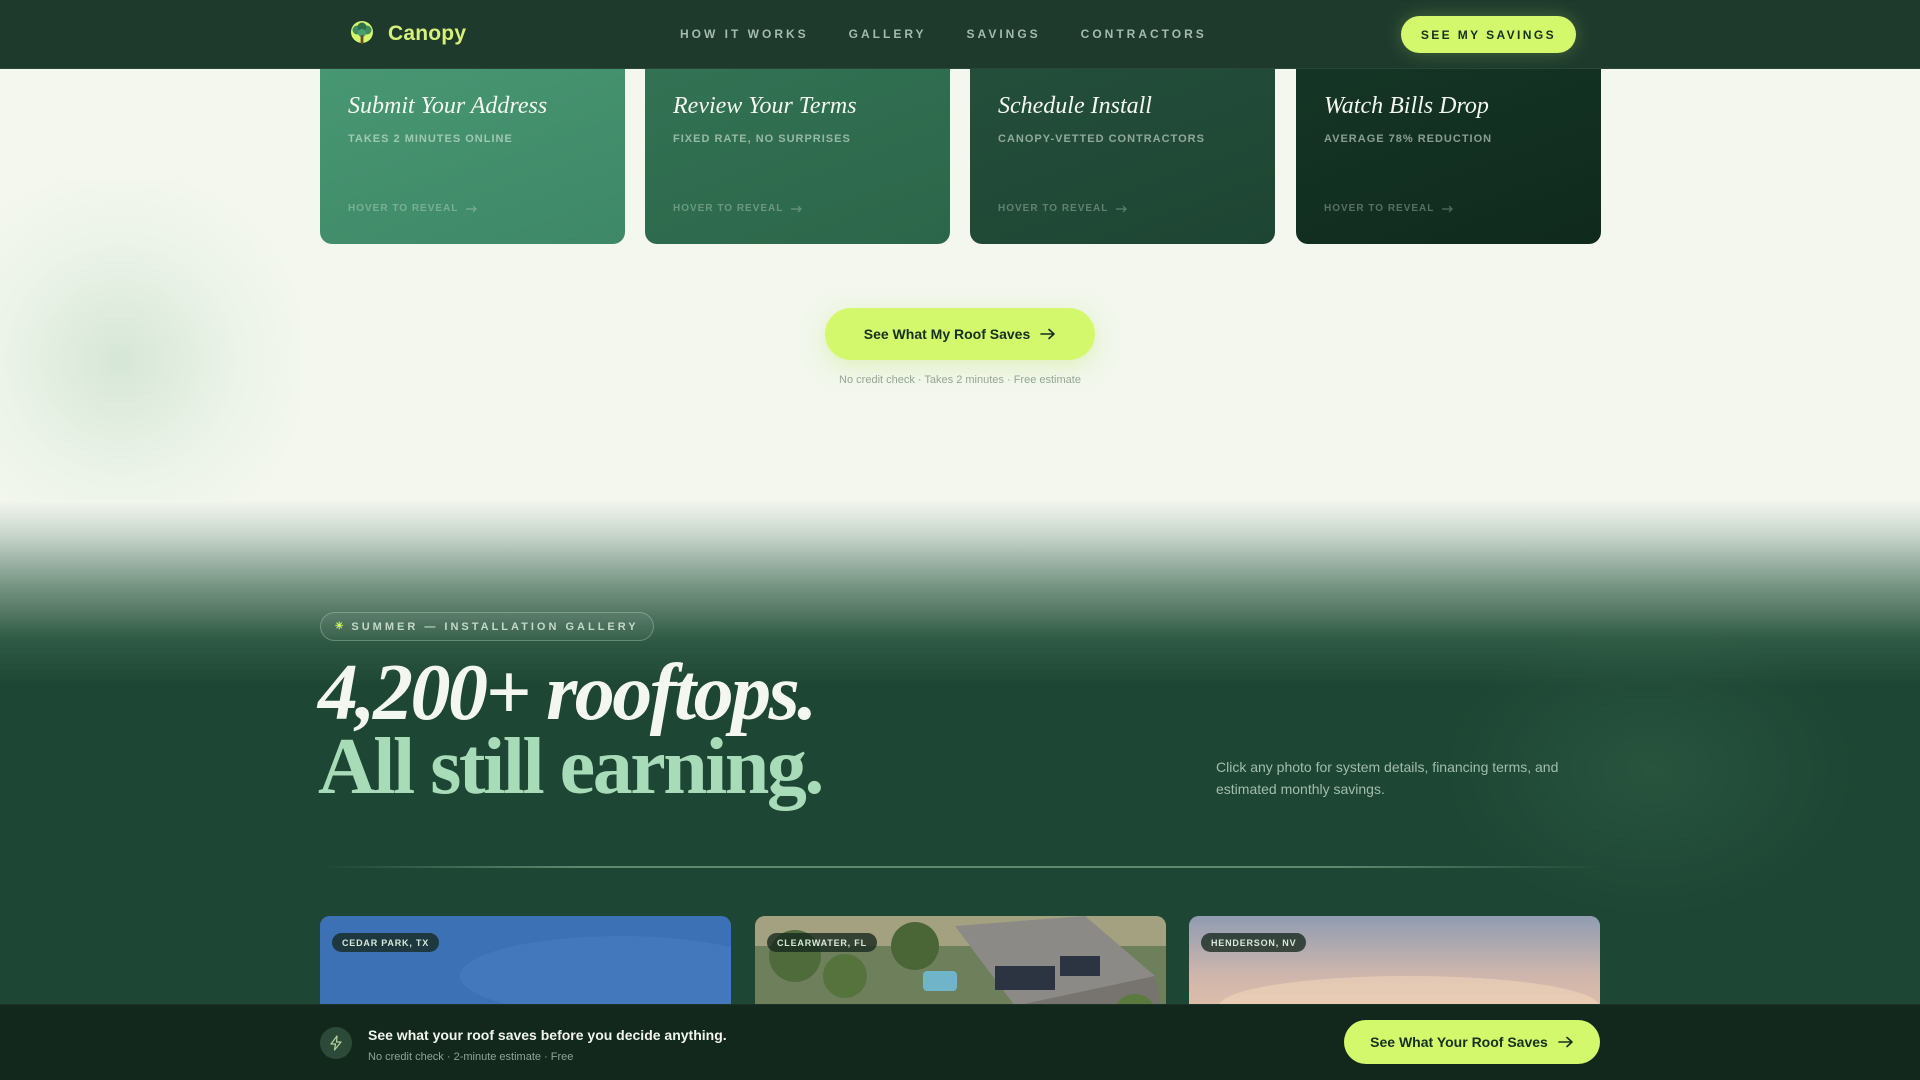 This screenshot has width=1920, height=1080. What do you see at coordinates (1254, 942) in the screenshot?
I see `photo-location-tag: HENDERSON, NV` at bounding box center [1254, 942].